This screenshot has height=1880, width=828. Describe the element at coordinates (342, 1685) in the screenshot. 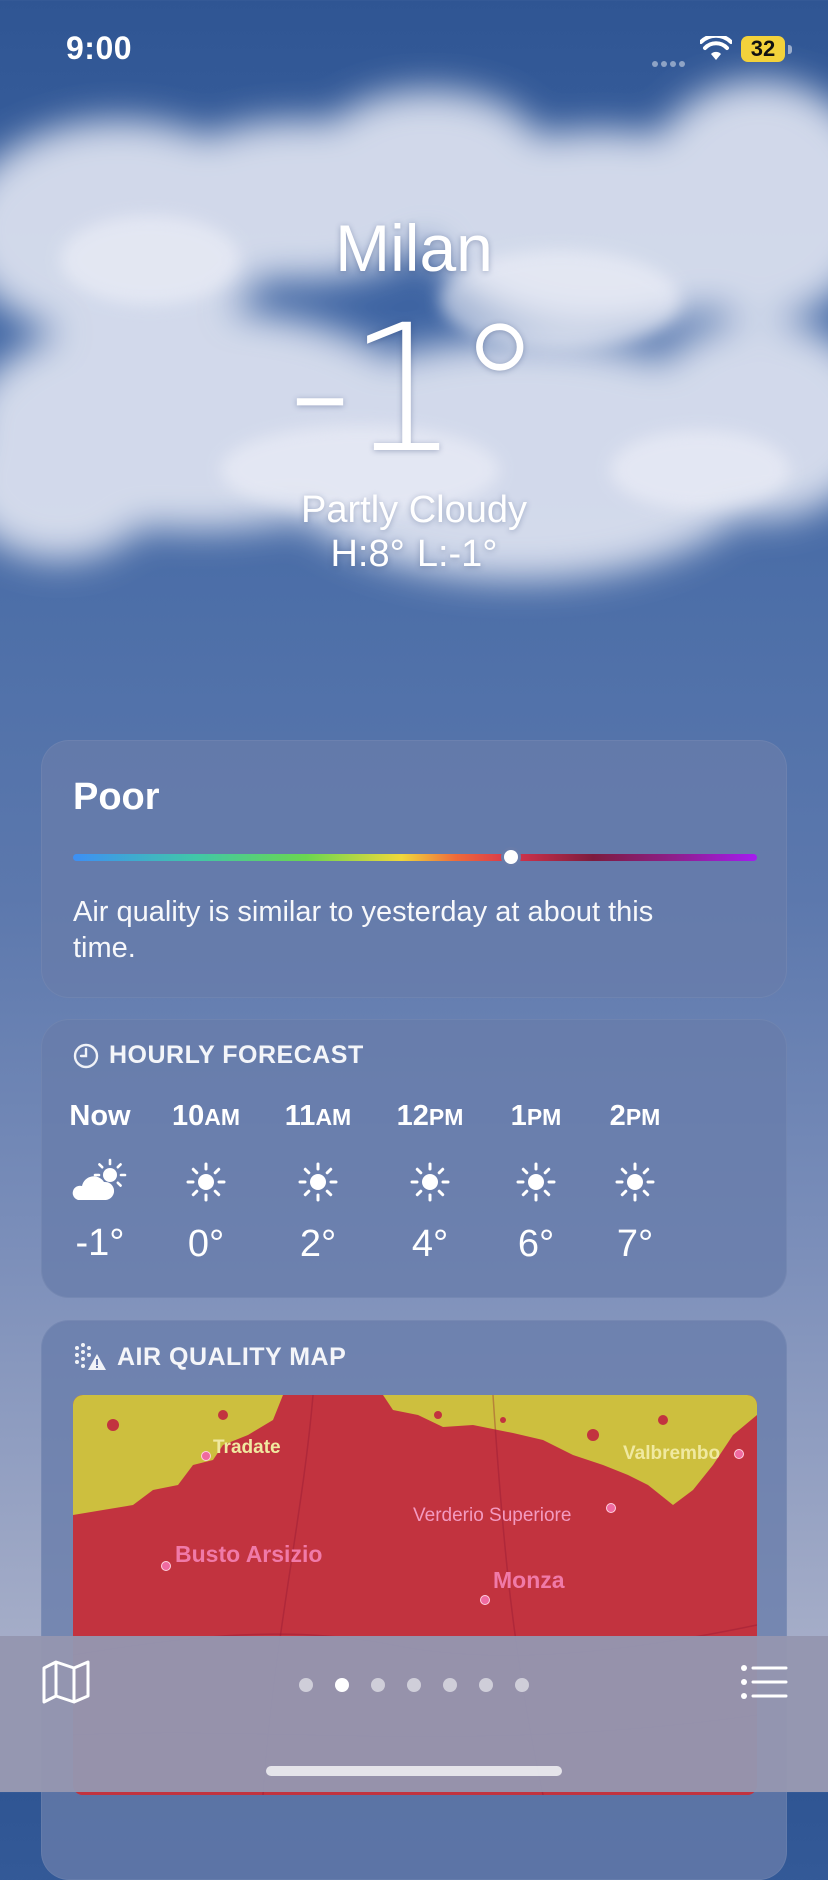

I see `page-dot-active` at that location.